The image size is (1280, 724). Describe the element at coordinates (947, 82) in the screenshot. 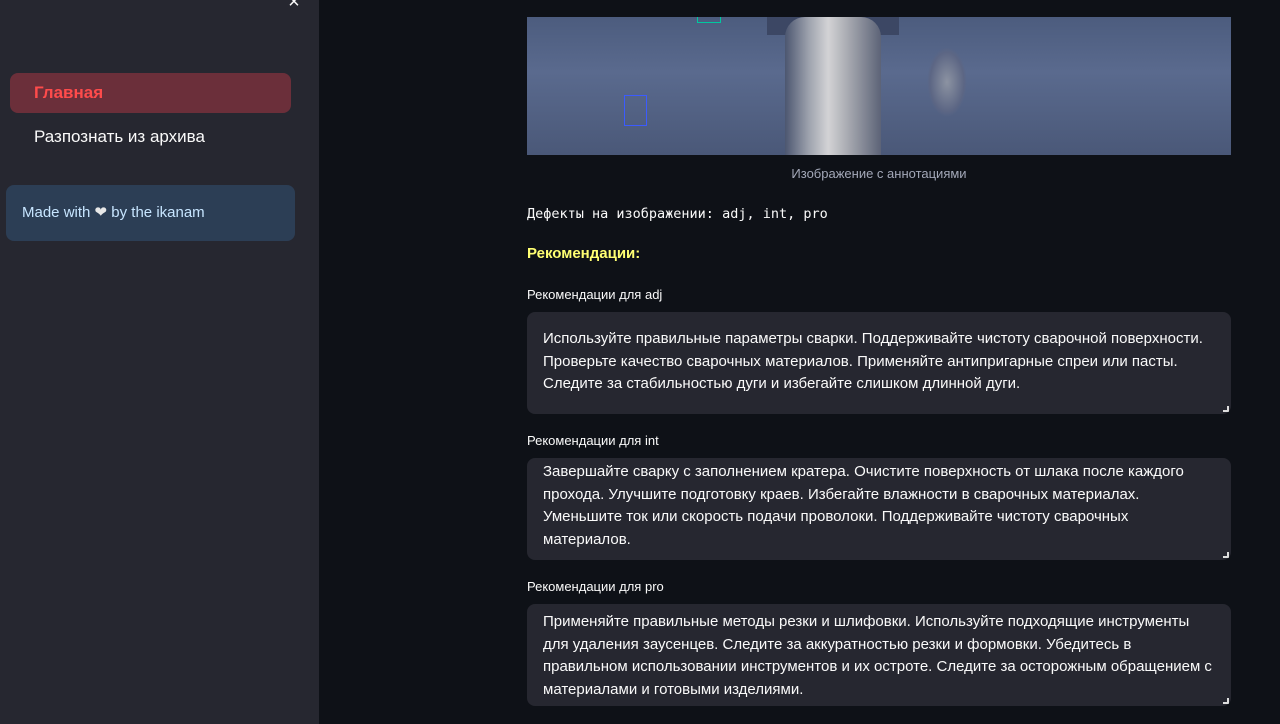

I see `weld-spatter` at that location.